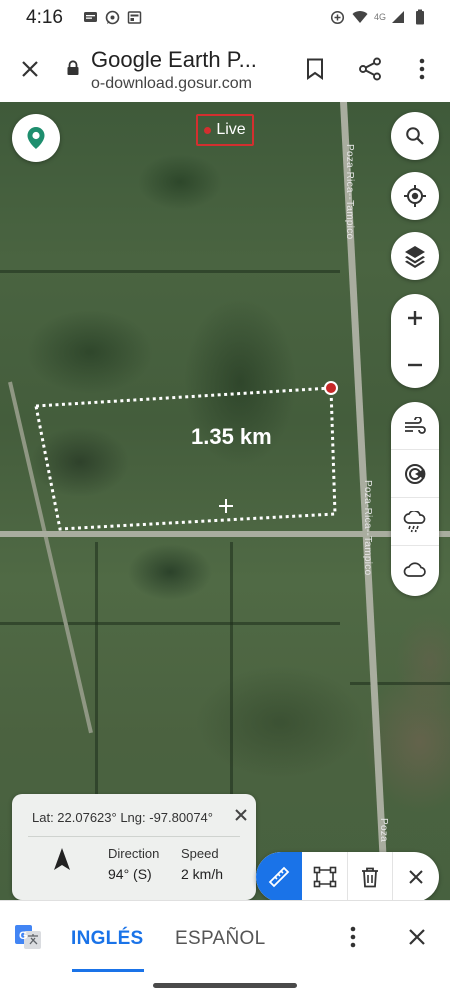 This screenshot has width=450, height=1000. Describe the element at coordinates (225, 18) in the screenshot. I see `status-bar: 4:16 4G` at that location.